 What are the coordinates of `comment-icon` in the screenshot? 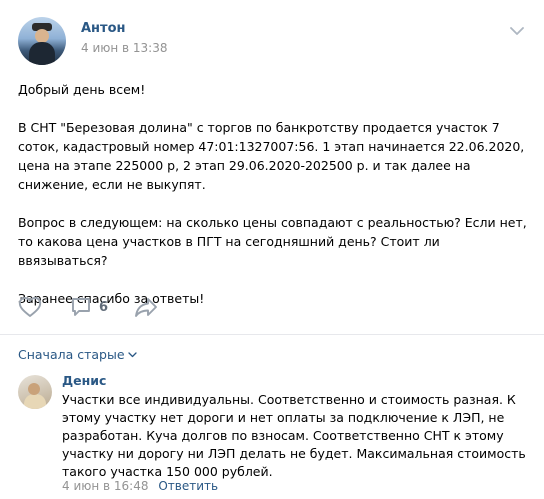 It's located at (81, 307).